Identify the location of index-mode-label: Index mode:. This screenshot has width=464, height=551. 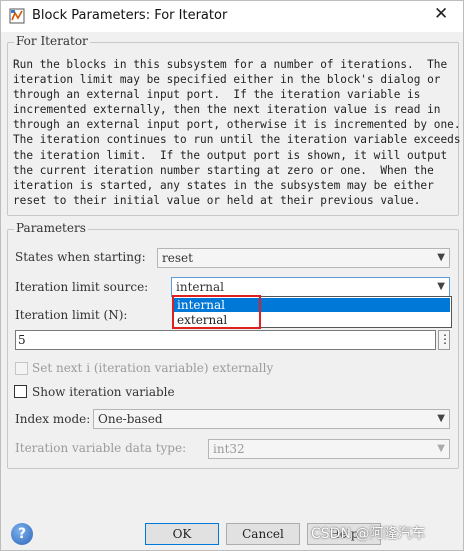
(53, 419).